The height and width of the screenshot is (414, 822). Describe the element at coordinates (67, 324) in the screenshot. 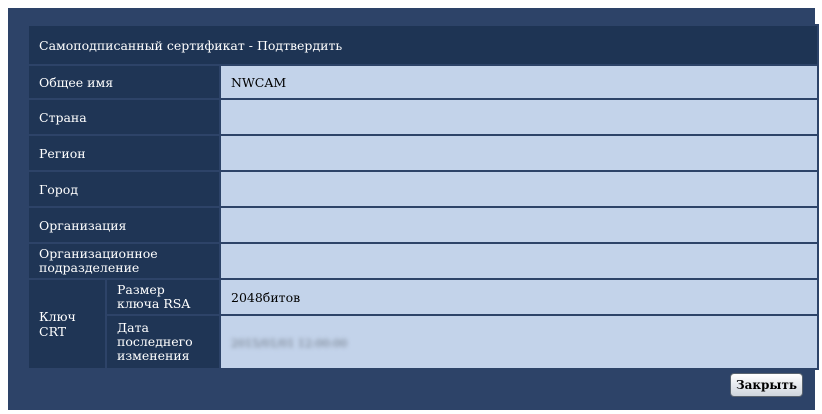

I see `crt-key-label: Ключ CRT` at that location.